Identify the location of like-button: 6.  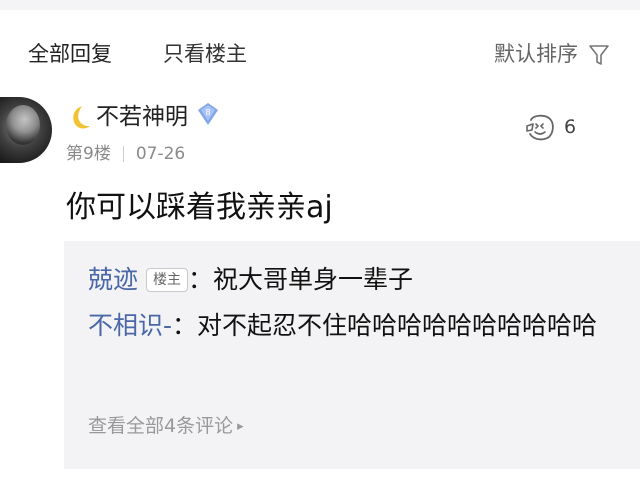
(550, 127).